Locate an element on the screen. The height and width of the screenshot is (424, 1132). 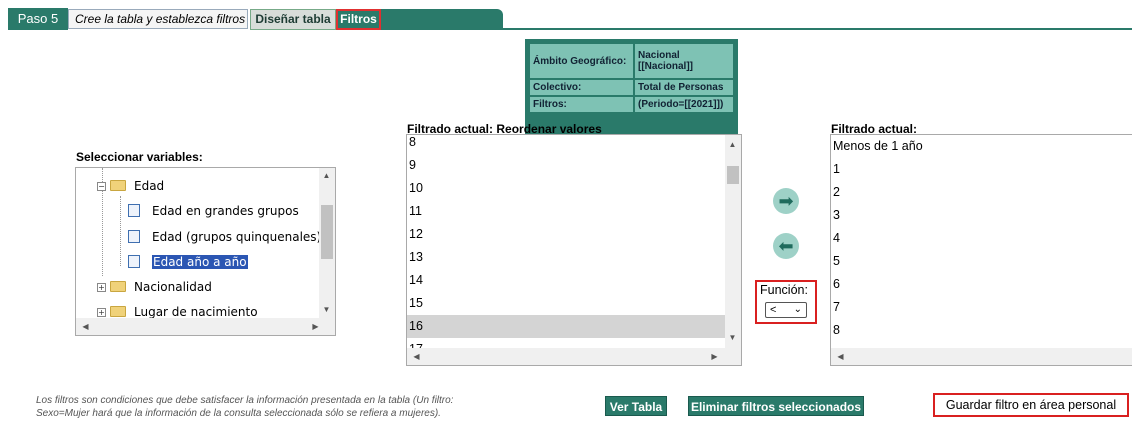
tree-node-edad-quinquenales: Edad (grupos quinquenales) is located at coordinates (224, 237).